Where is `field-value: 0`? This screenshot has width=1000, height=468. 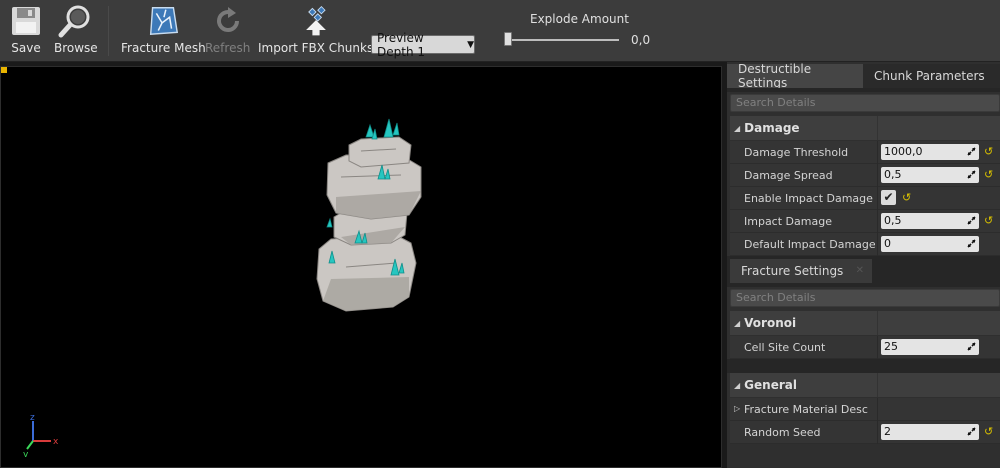
field-value: 0 is located at coordinates (887, 243).